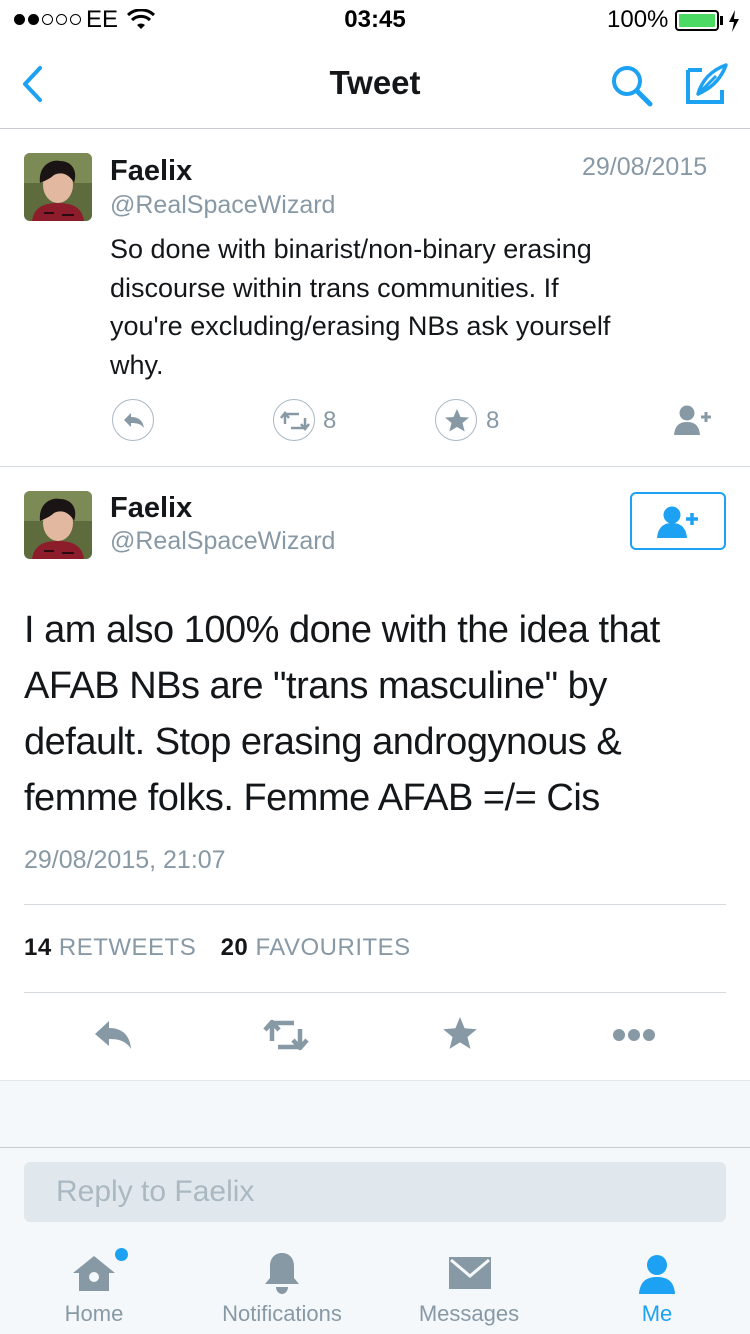  I want to click on retweet-button, so click(294, 420).